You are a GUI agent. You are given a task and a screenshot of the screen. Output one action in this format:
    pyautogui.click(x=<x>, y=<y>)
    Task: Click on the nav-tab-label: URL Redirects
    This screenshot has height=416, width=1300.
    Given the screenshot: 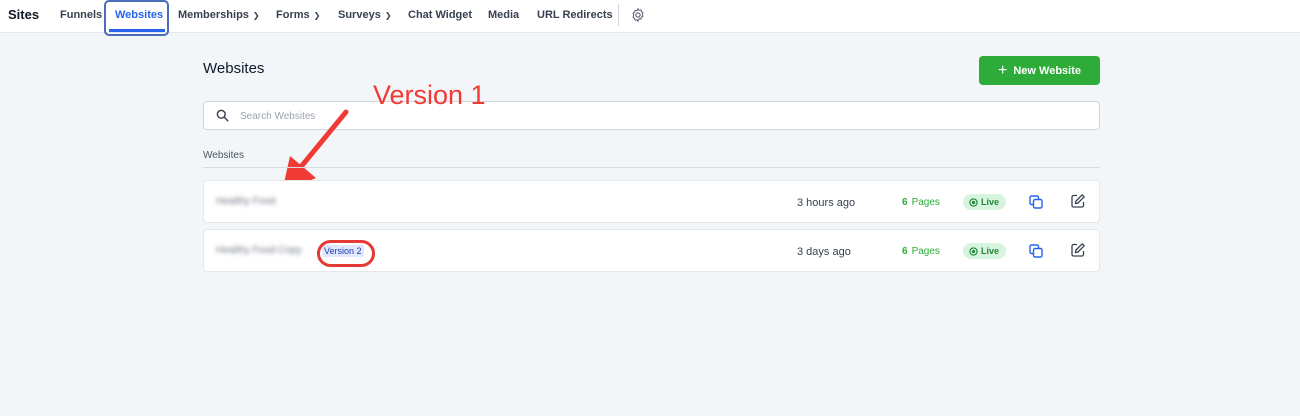 What is the action you would take?
    pyautogui.click(x=575, y=15)
    